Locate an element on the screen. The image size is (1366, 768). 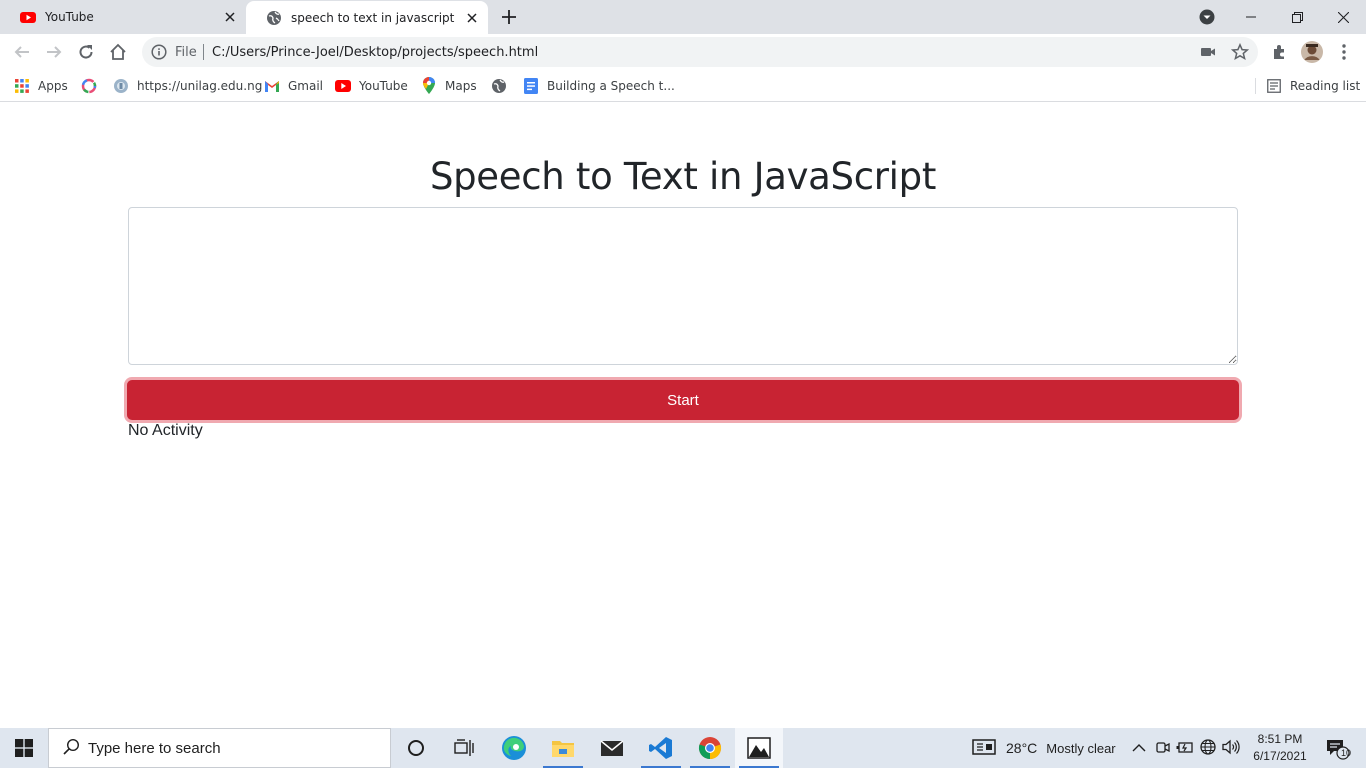
photos-app is located at coordinates (759, 748).